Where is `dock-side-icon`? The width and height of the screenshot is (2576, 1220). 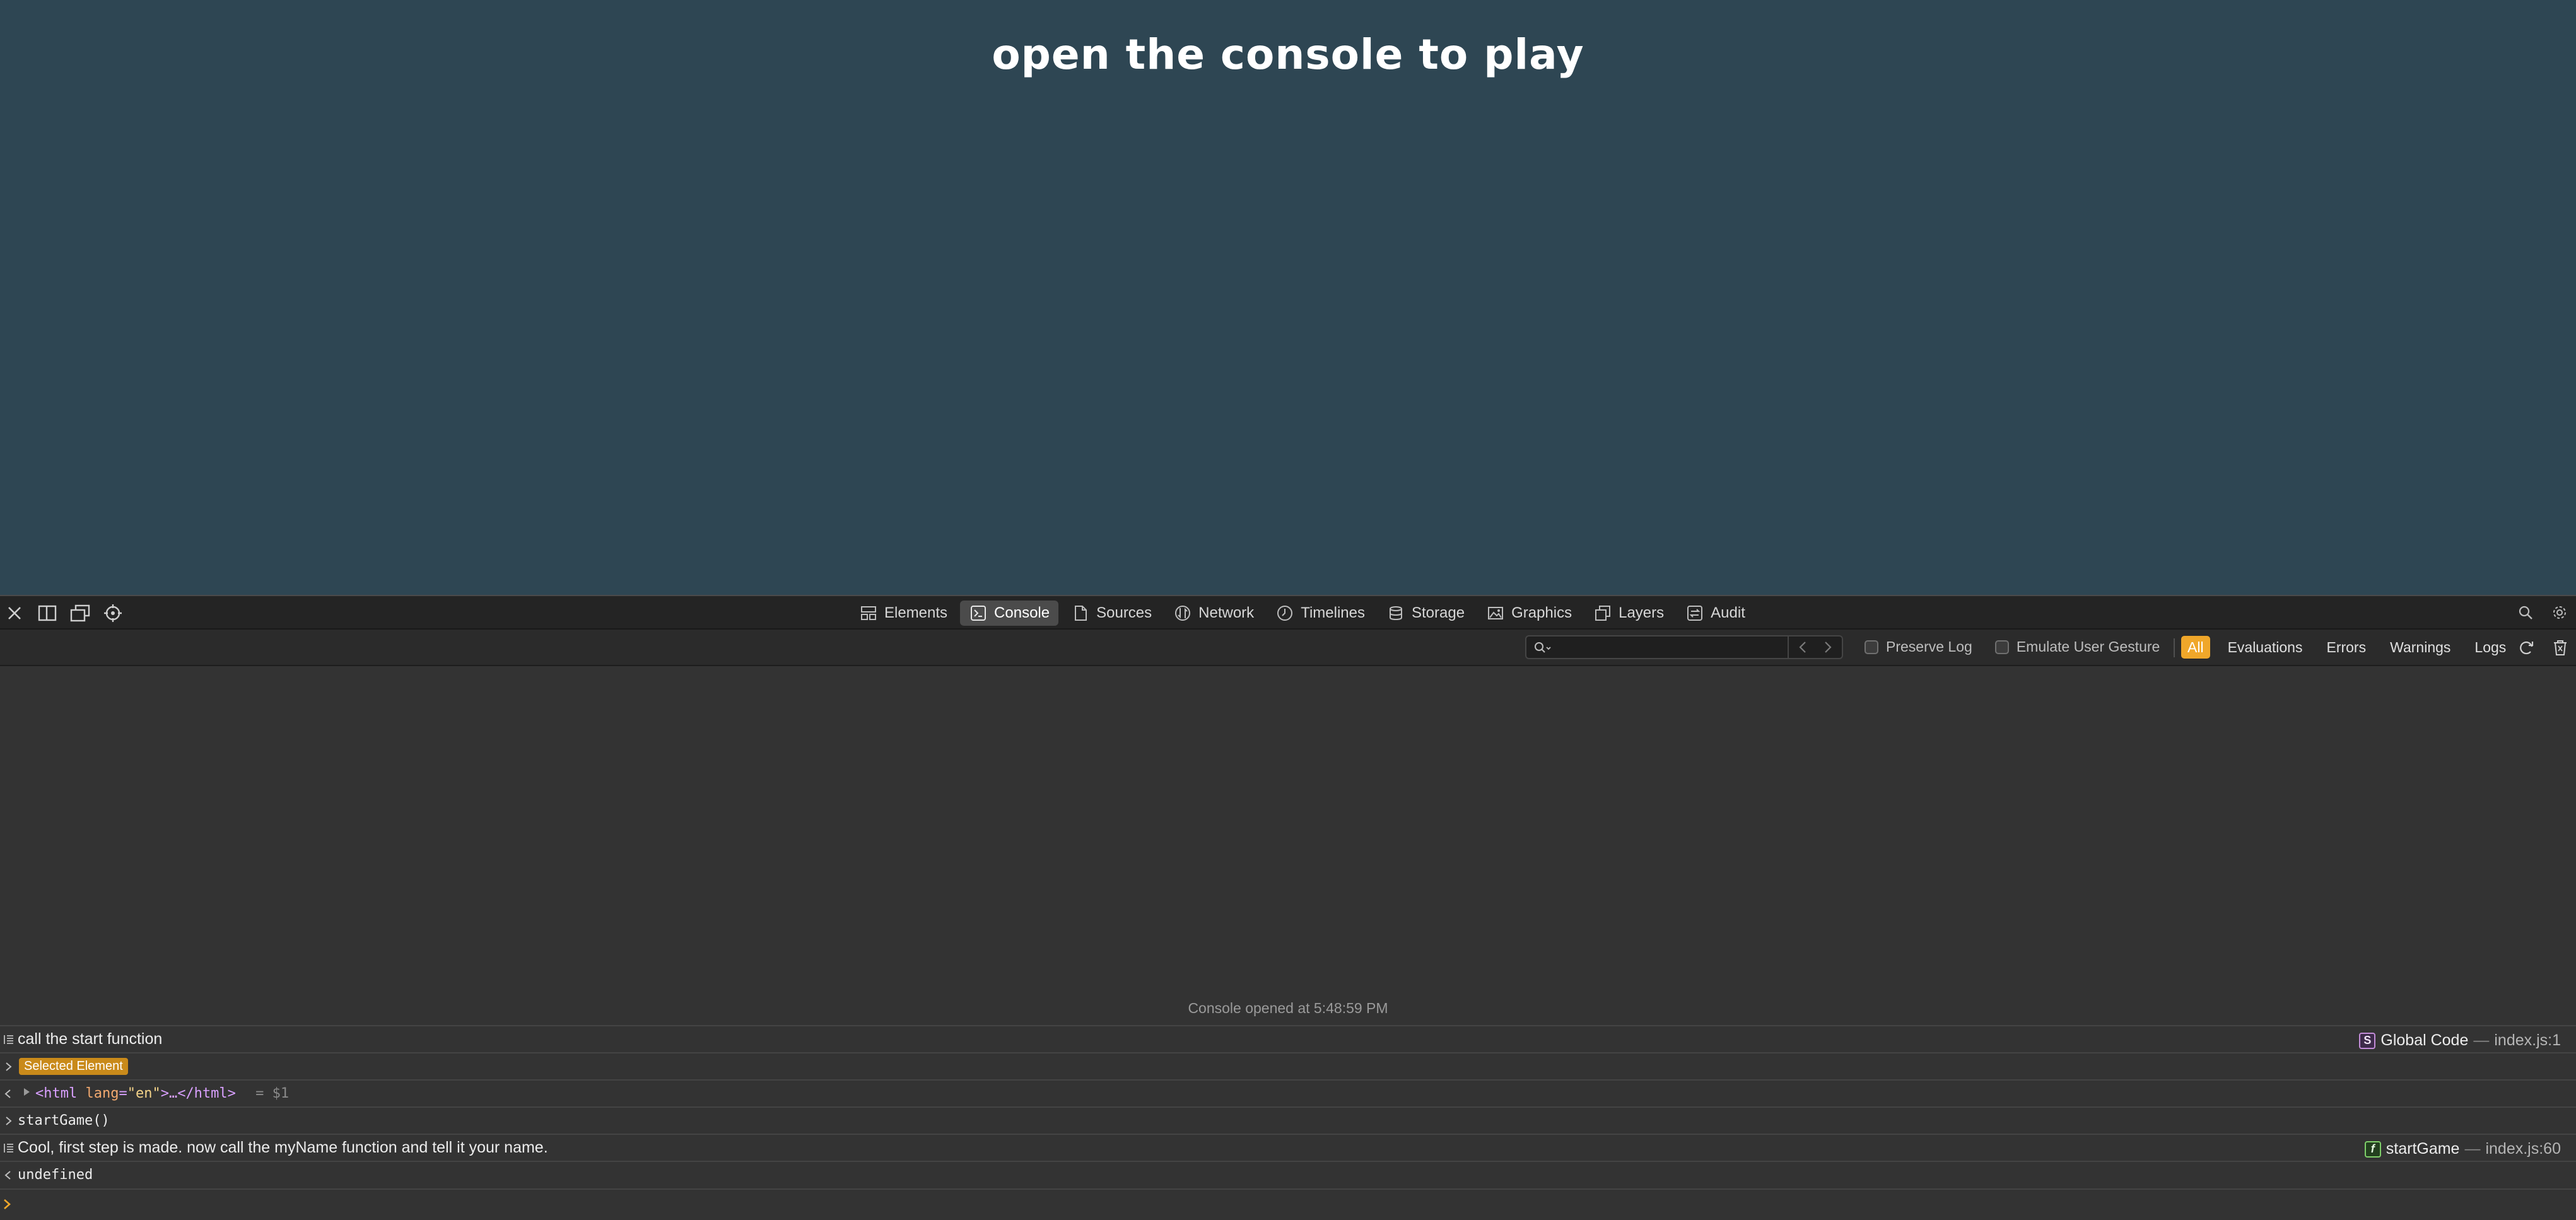 dock-side-icon is located at coordinates (47, 613).